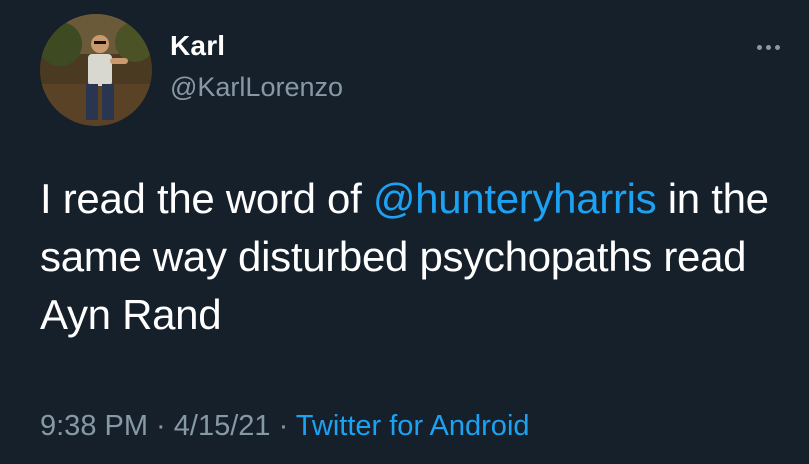  What do you see at coordinates (256, 87) in the screenshot?
I see `user-handle: @KarlLorenzo` at bounding box center [256, 87].